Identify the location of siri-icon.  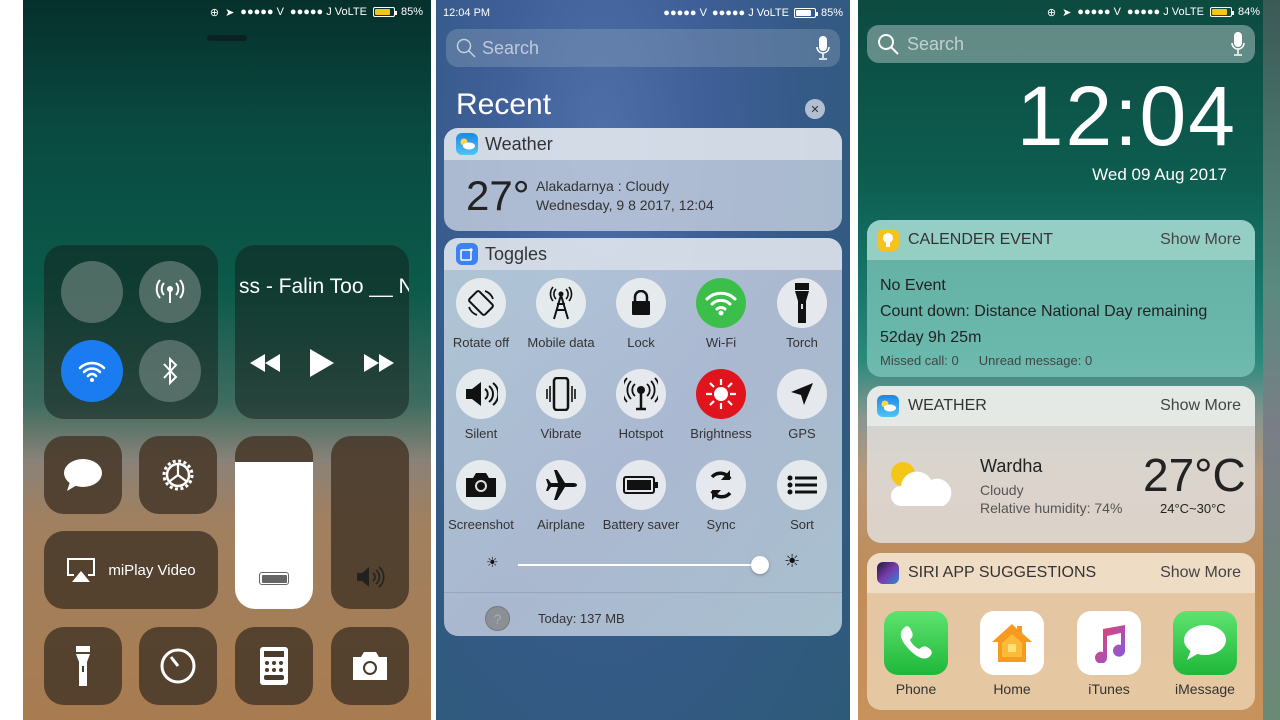
(888, 573).